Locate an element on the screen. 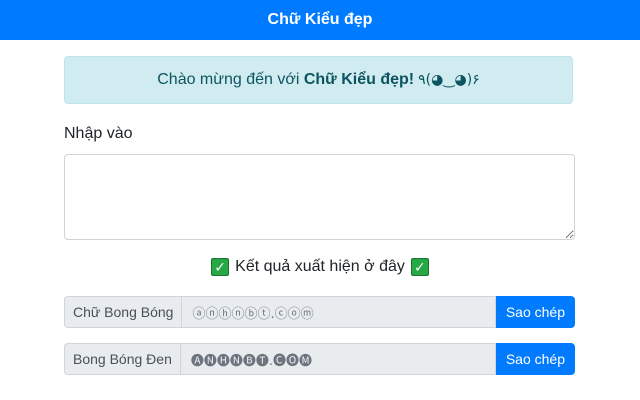 The height and width of the screenshot is (400, 640). output-row-bubble: Chữ Bong Bóng ⓐⓝⓗⓝⓑⓣ.ⓒⓞⓜ Sao chép is located at coordinates (319, 312).